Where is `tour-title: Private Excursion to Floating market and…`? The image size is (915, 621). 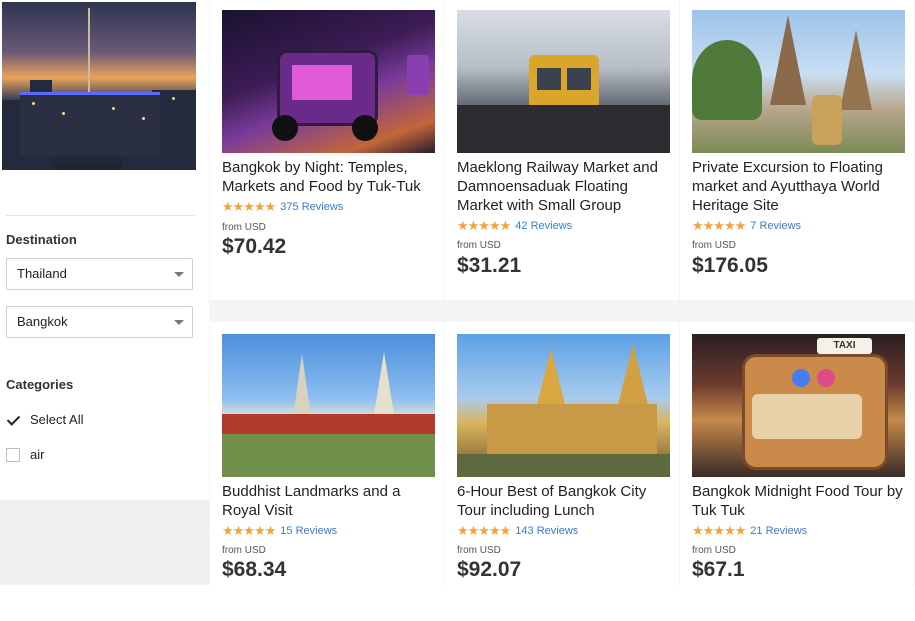 tour-title: Private Excursion to Floating market and… is located at coordinates (799, 186).